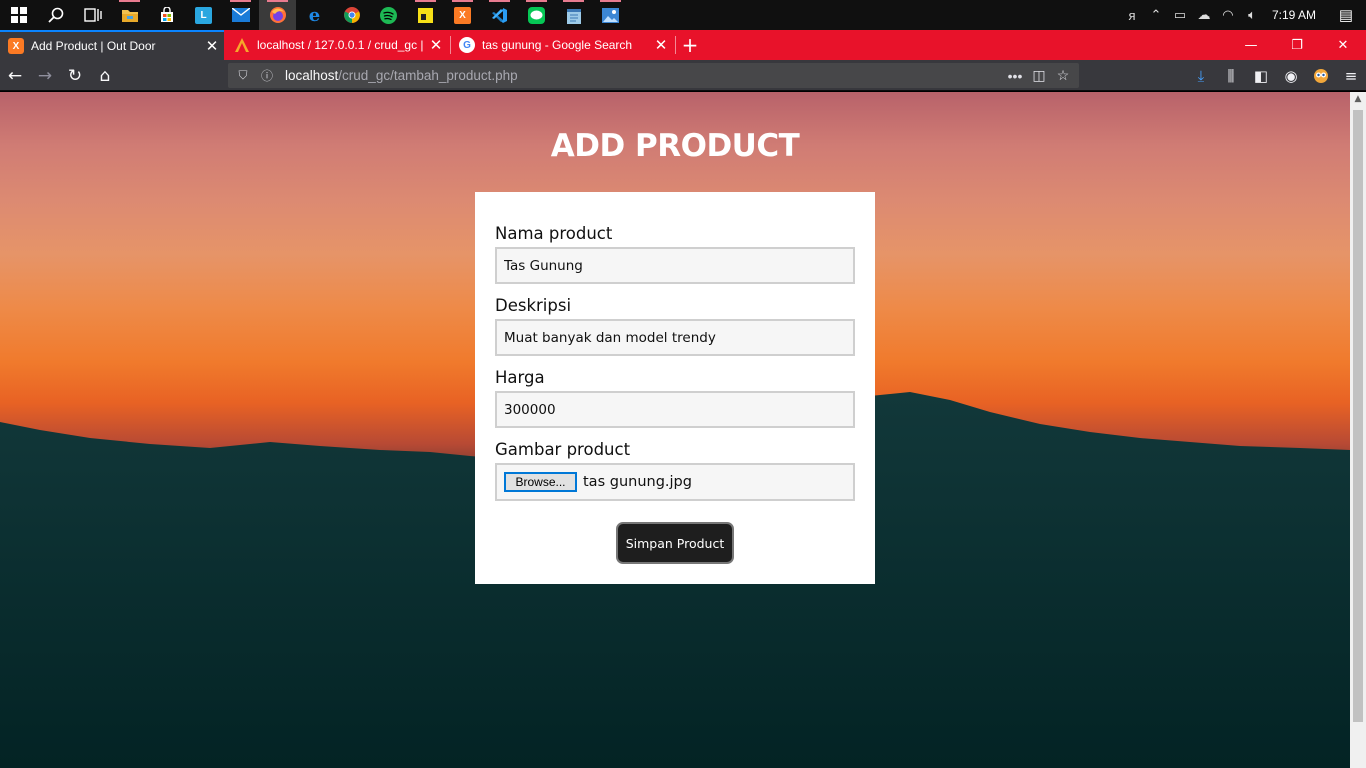 The width and height of the screenshot is (1366, 768). I want to click on spotify-icon, so click(388, 15).